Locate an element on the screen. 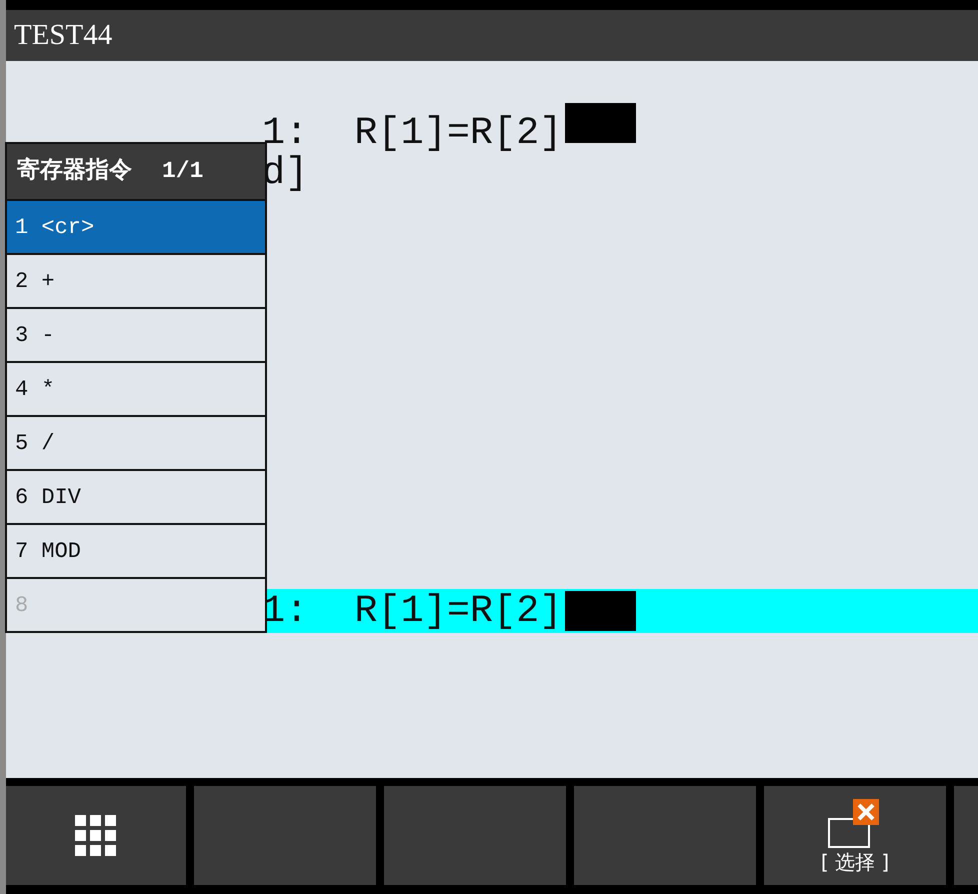  page-indicator: 1/1 is located at coordinates (183, 172).